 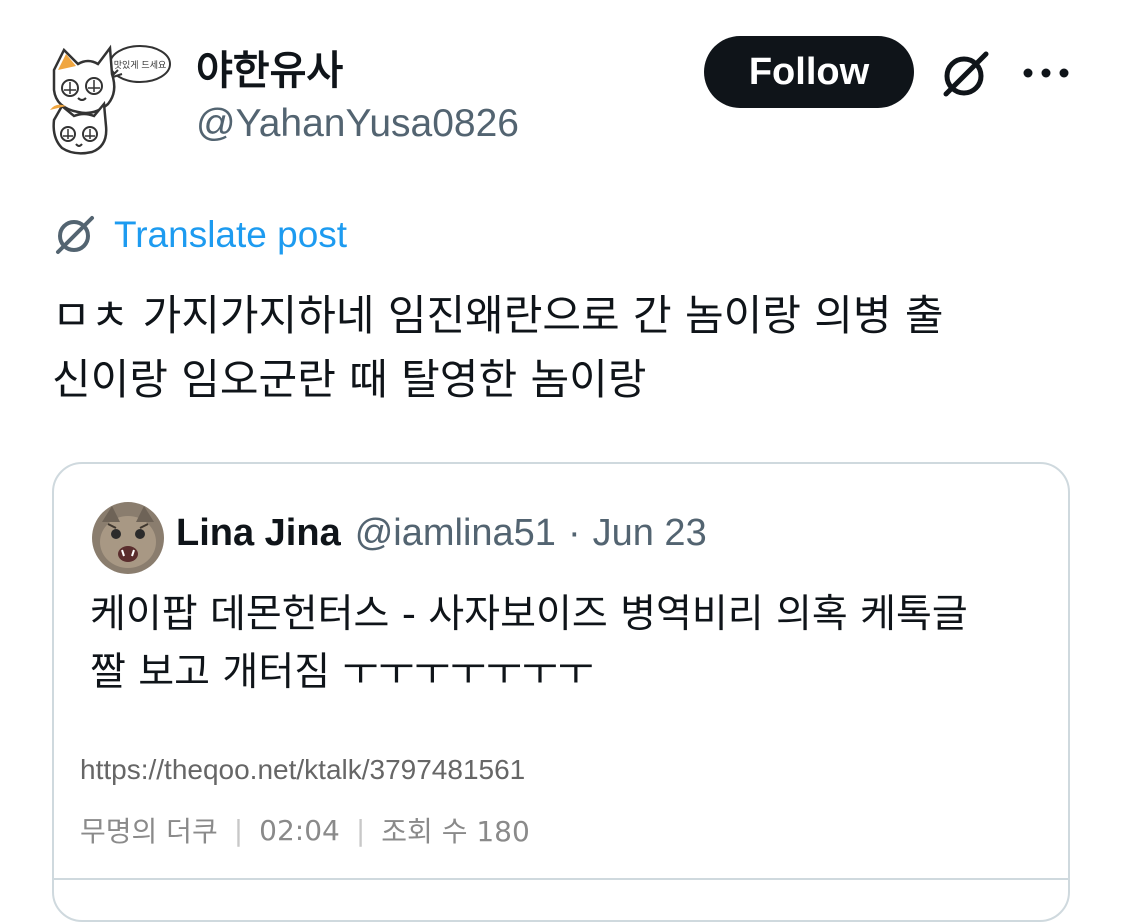 I want to click on embedded-screenshot-url: https://theqoo.net/ktalk/3797481561, so click(x=303, y=769).